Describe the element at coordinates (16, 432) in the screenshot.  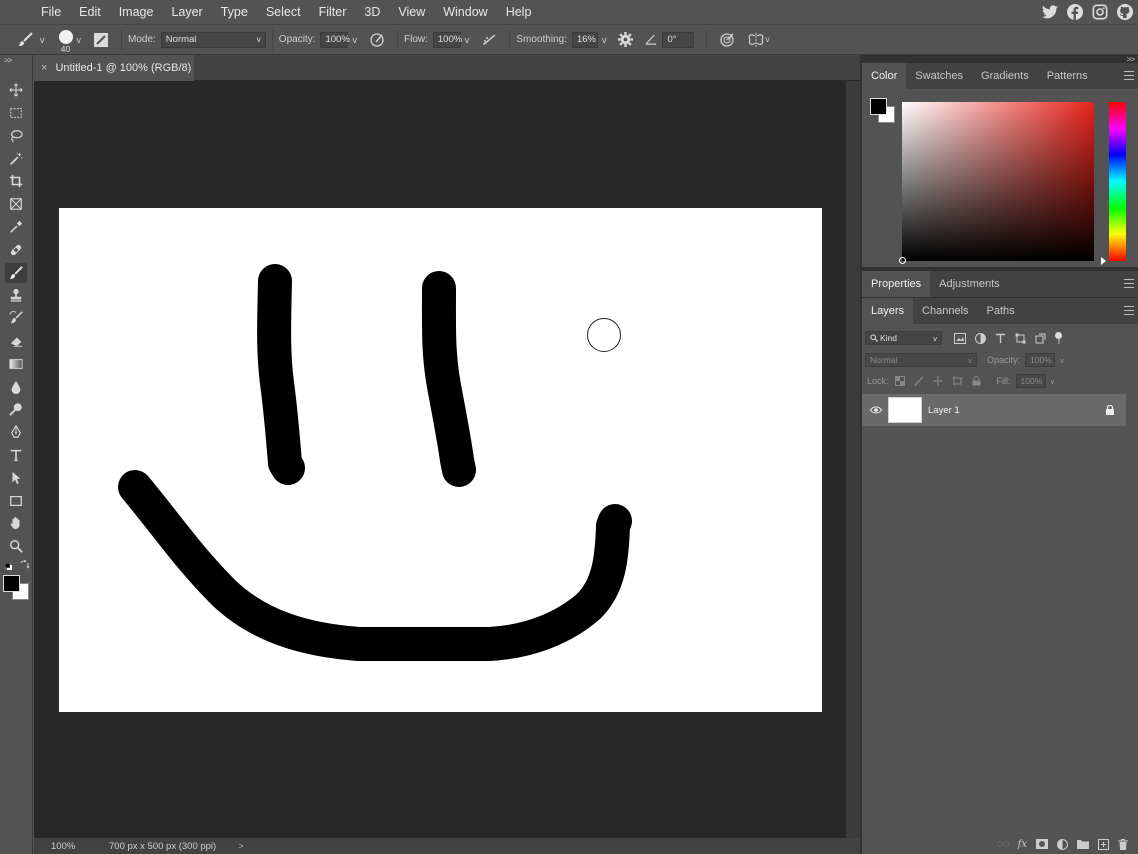
I see `pen-tool` at that location.